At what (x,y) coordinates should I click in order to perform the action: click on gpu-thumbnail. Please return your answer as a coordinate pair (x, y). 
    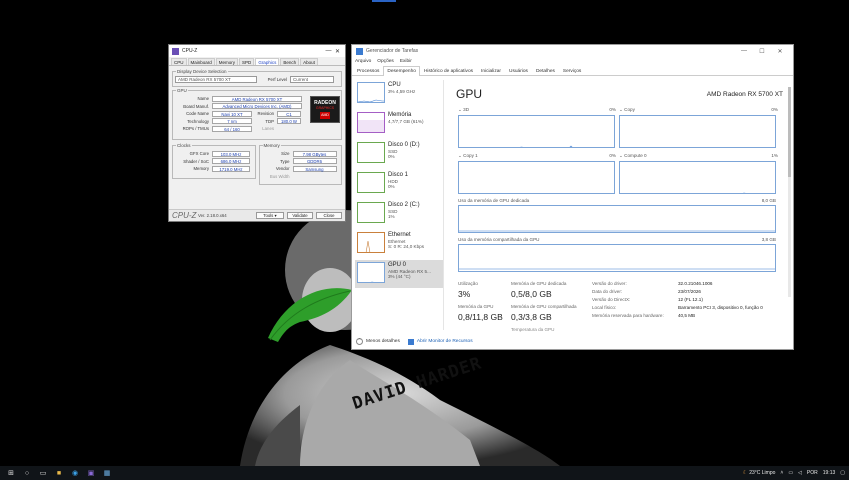
    Looking at the image, I should click on (371, 272).